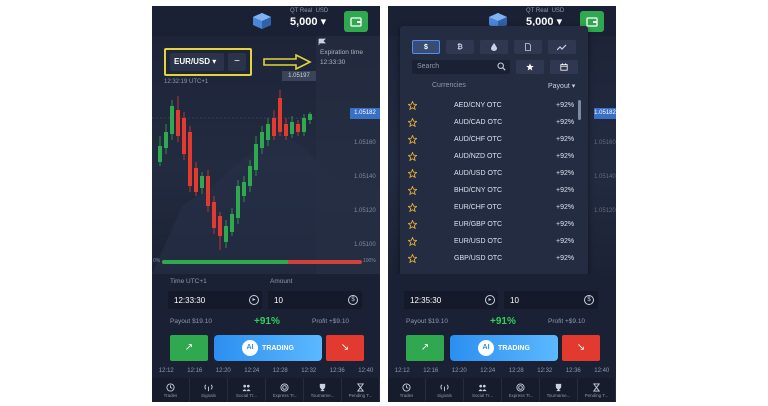 The height and width of the screenshot is (406, 768). What do you see at coordinates (516, 371) in the screenshot?
I see `time-tick: 12:28` at bounding box center [516, 371].